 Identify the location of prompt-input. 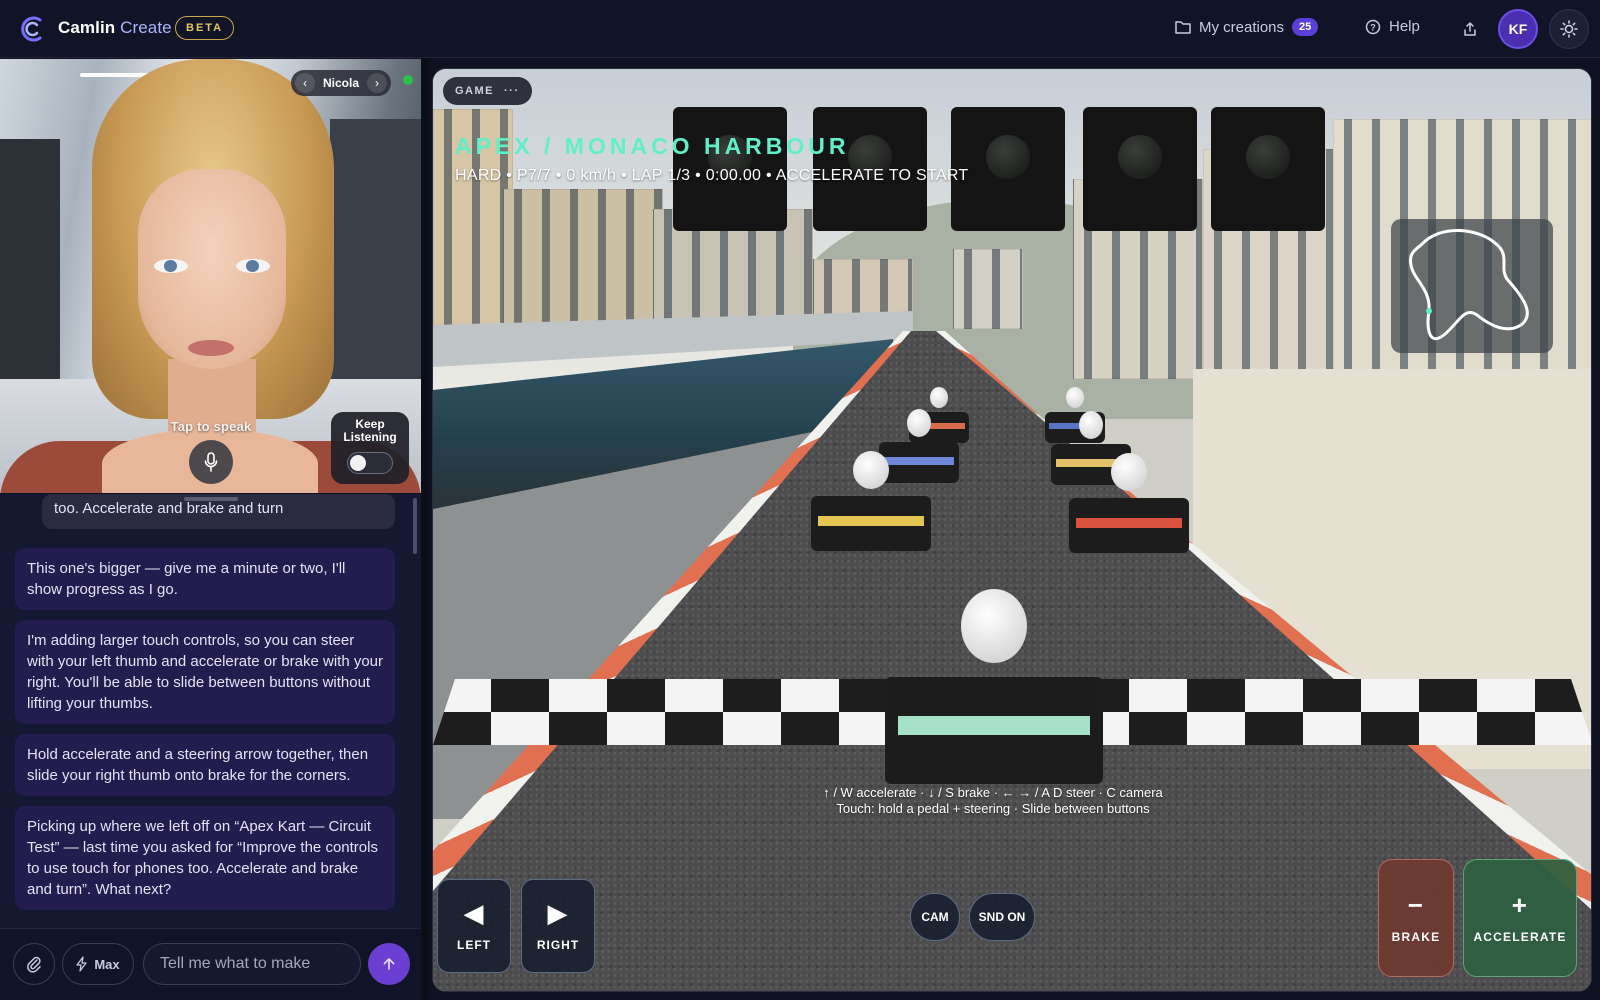
(252, 964).